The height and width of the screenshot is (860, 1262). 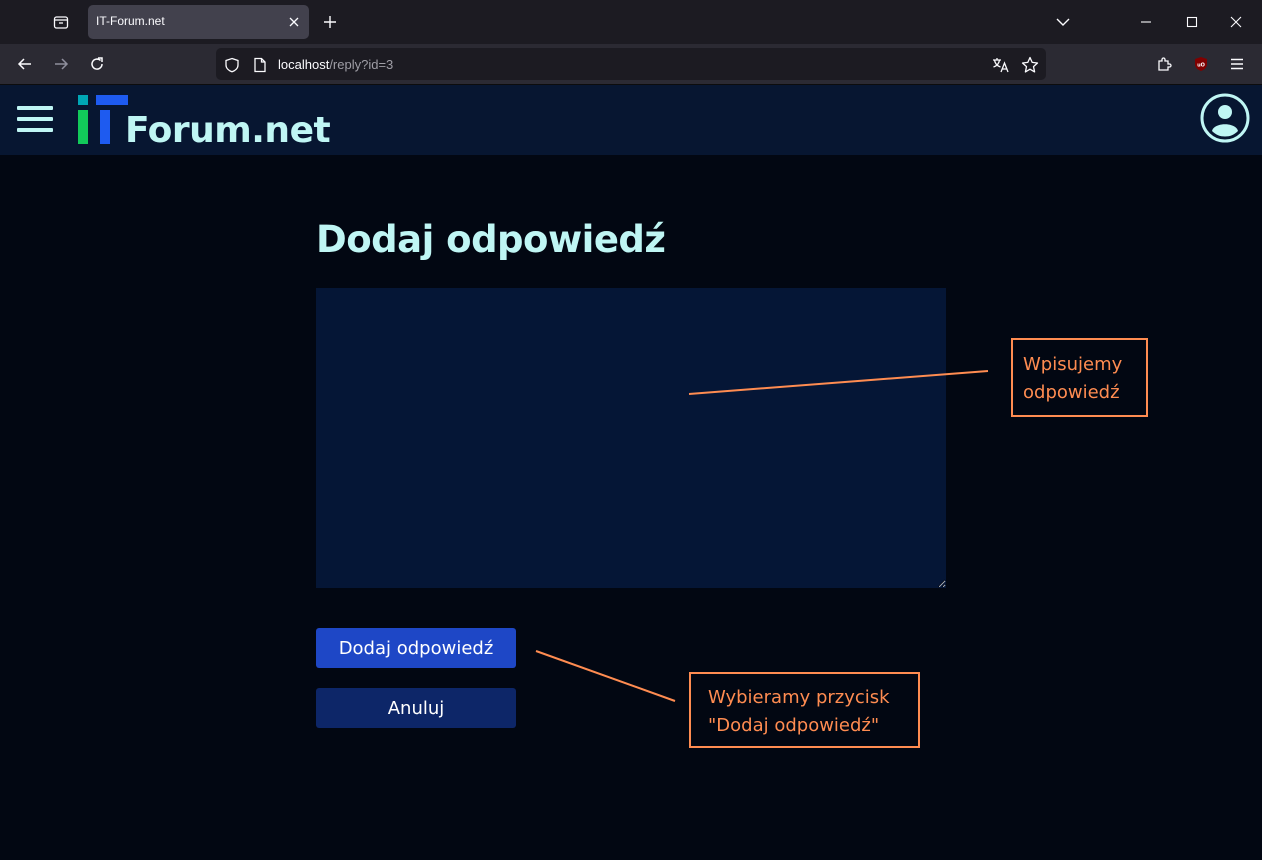 I want to click on annotation-text: odpowiedź, so click(x=1071, y=392).